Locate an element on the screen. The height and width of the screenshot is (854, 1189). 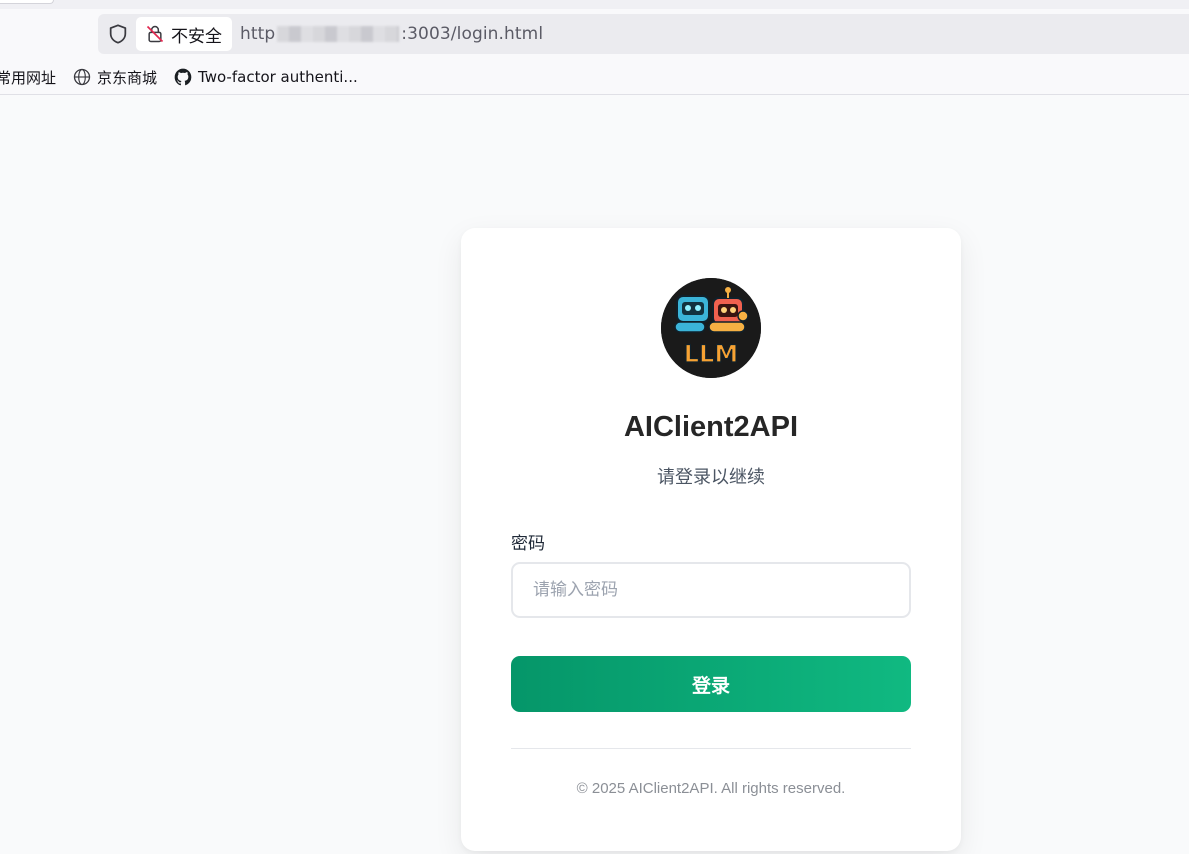
browser-tab is located at coordinates (27, 2).